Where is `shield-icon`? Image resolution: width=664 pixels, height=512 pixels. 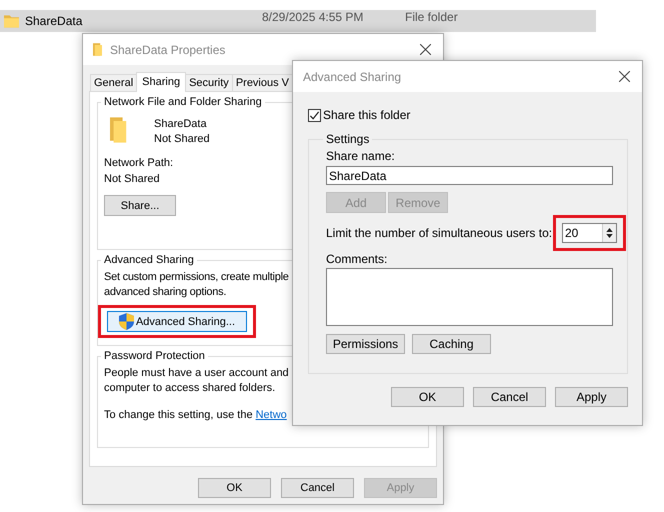 shield-icon is located at coordinates (126, 321).